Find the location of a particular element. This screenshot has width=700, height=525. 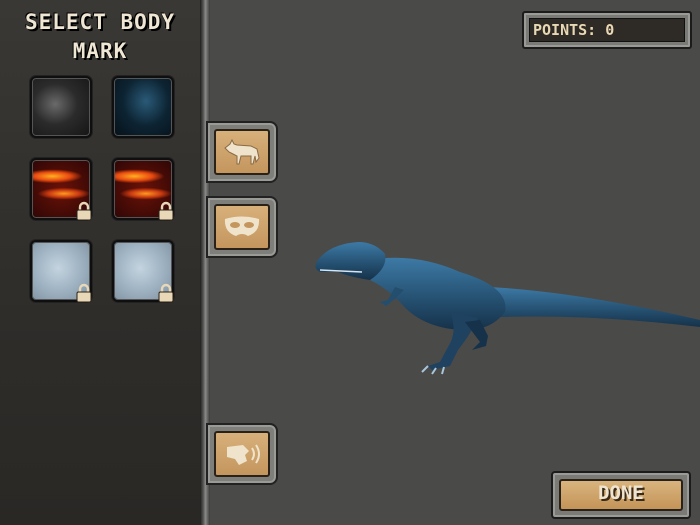

tab-animal is located at coordinates (242, 152).